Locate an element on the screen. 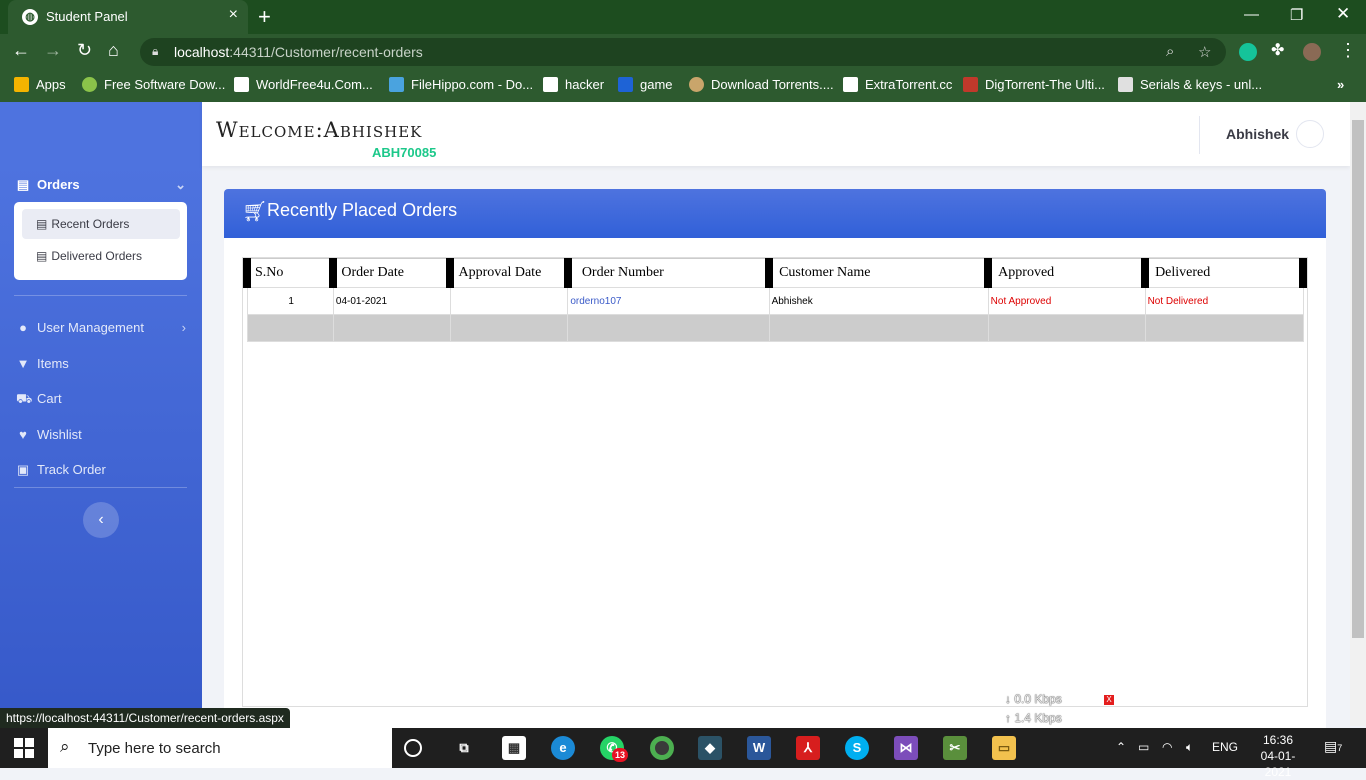 The width and height of the screenshot is (1366, 780). restore-icon: ❐ is located at coordinates (1296, 15).